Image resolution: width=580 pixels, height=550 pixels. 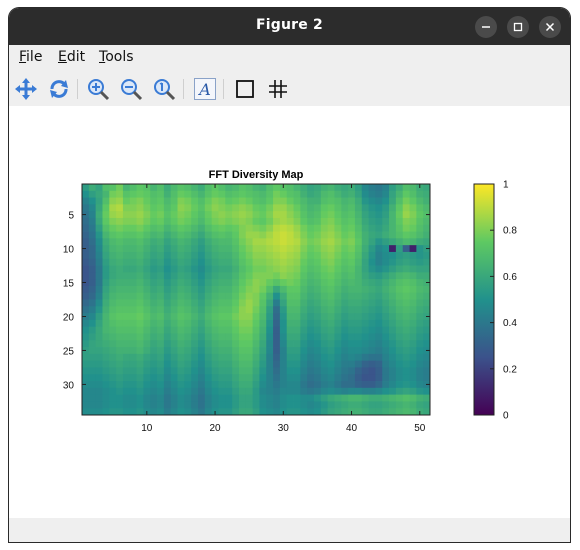 What do you see at coordinates (205, 89) in the screenshot?
I see `insert-text-button: A` at bounding box center [205, 89].